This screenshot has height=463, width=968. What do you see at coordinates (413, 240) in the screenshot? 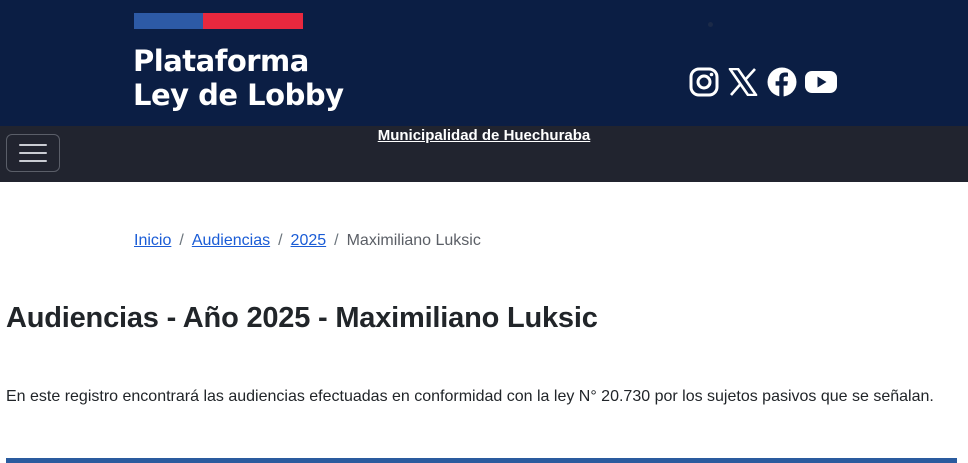
I see `breadcrumb-current: Maximiliano Luksic` at bounding box center [413, 240].